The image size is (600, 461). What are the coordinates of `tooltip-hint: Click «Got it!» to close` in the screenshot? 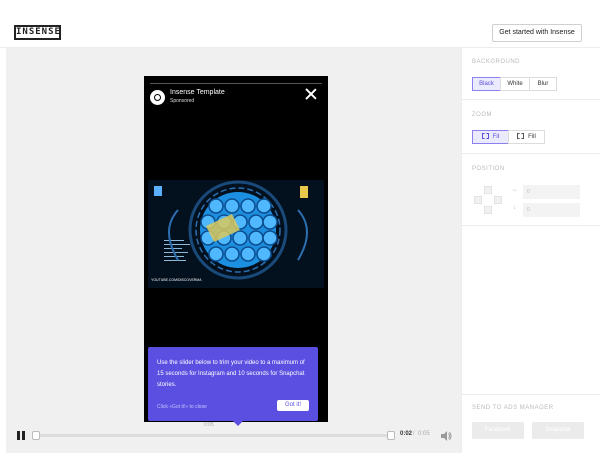 It's located at (182, 407).